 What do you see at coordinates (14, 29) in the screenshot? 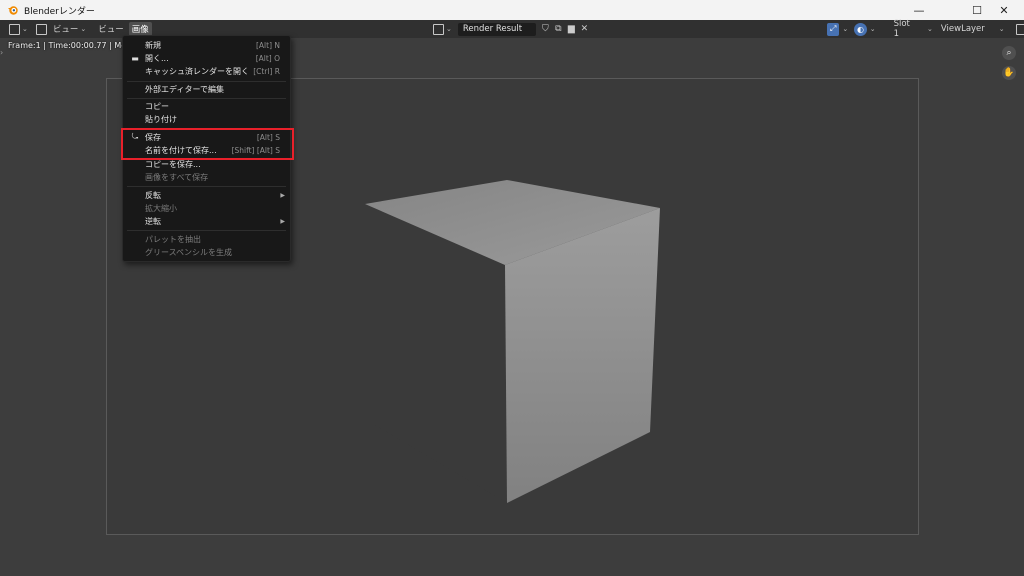
I see `editor-type-icon` at bounding box center [14, 29].